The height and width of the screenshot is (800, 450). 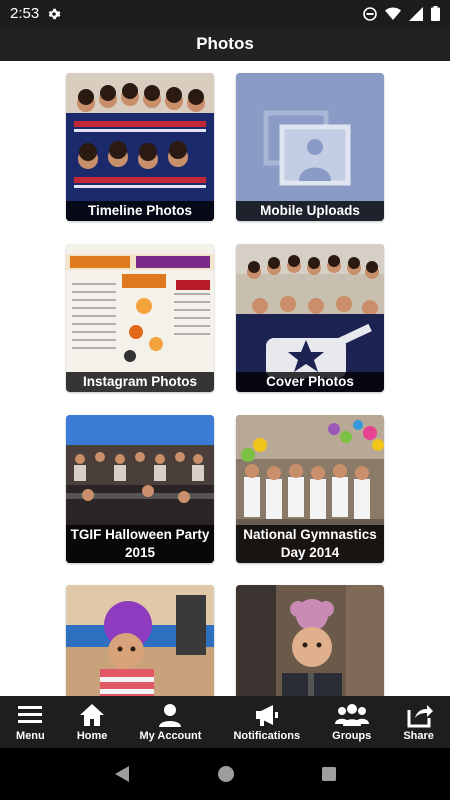 What do you see at coordinates (225, 13) in the screenshot?
I see `status-bar: 2:53` at bounding box center [225, 13].